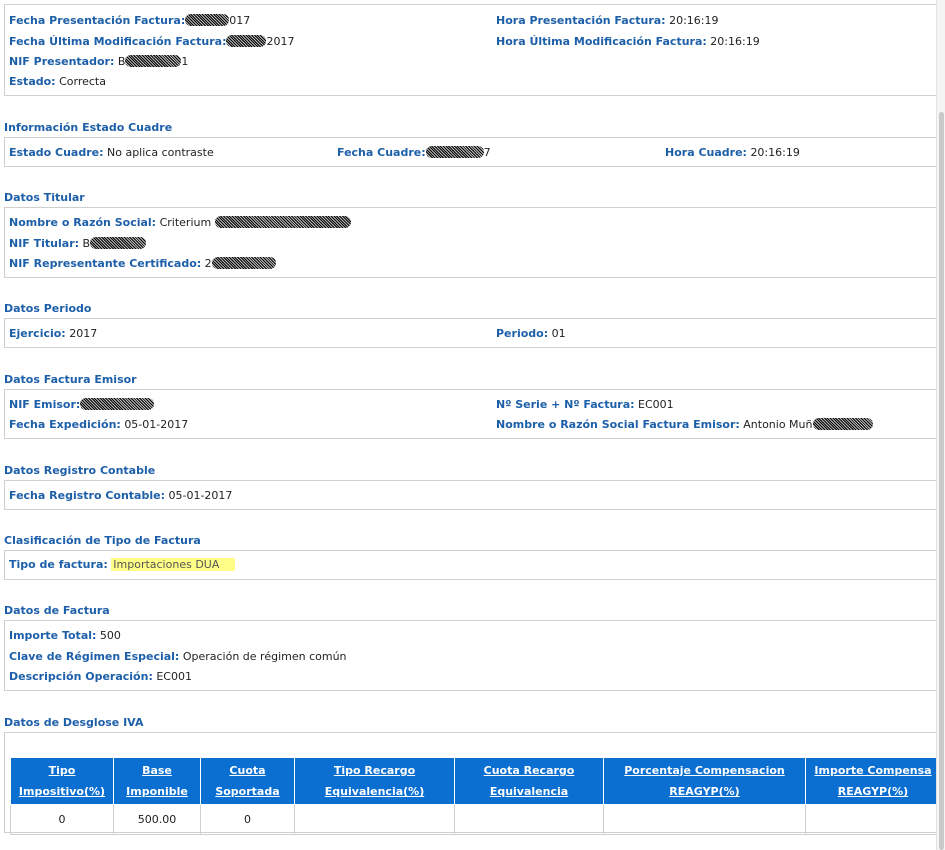  Describe the element at coordinates (157, 819) in the screenshot. I see `table-cell: 500.00` at that location.